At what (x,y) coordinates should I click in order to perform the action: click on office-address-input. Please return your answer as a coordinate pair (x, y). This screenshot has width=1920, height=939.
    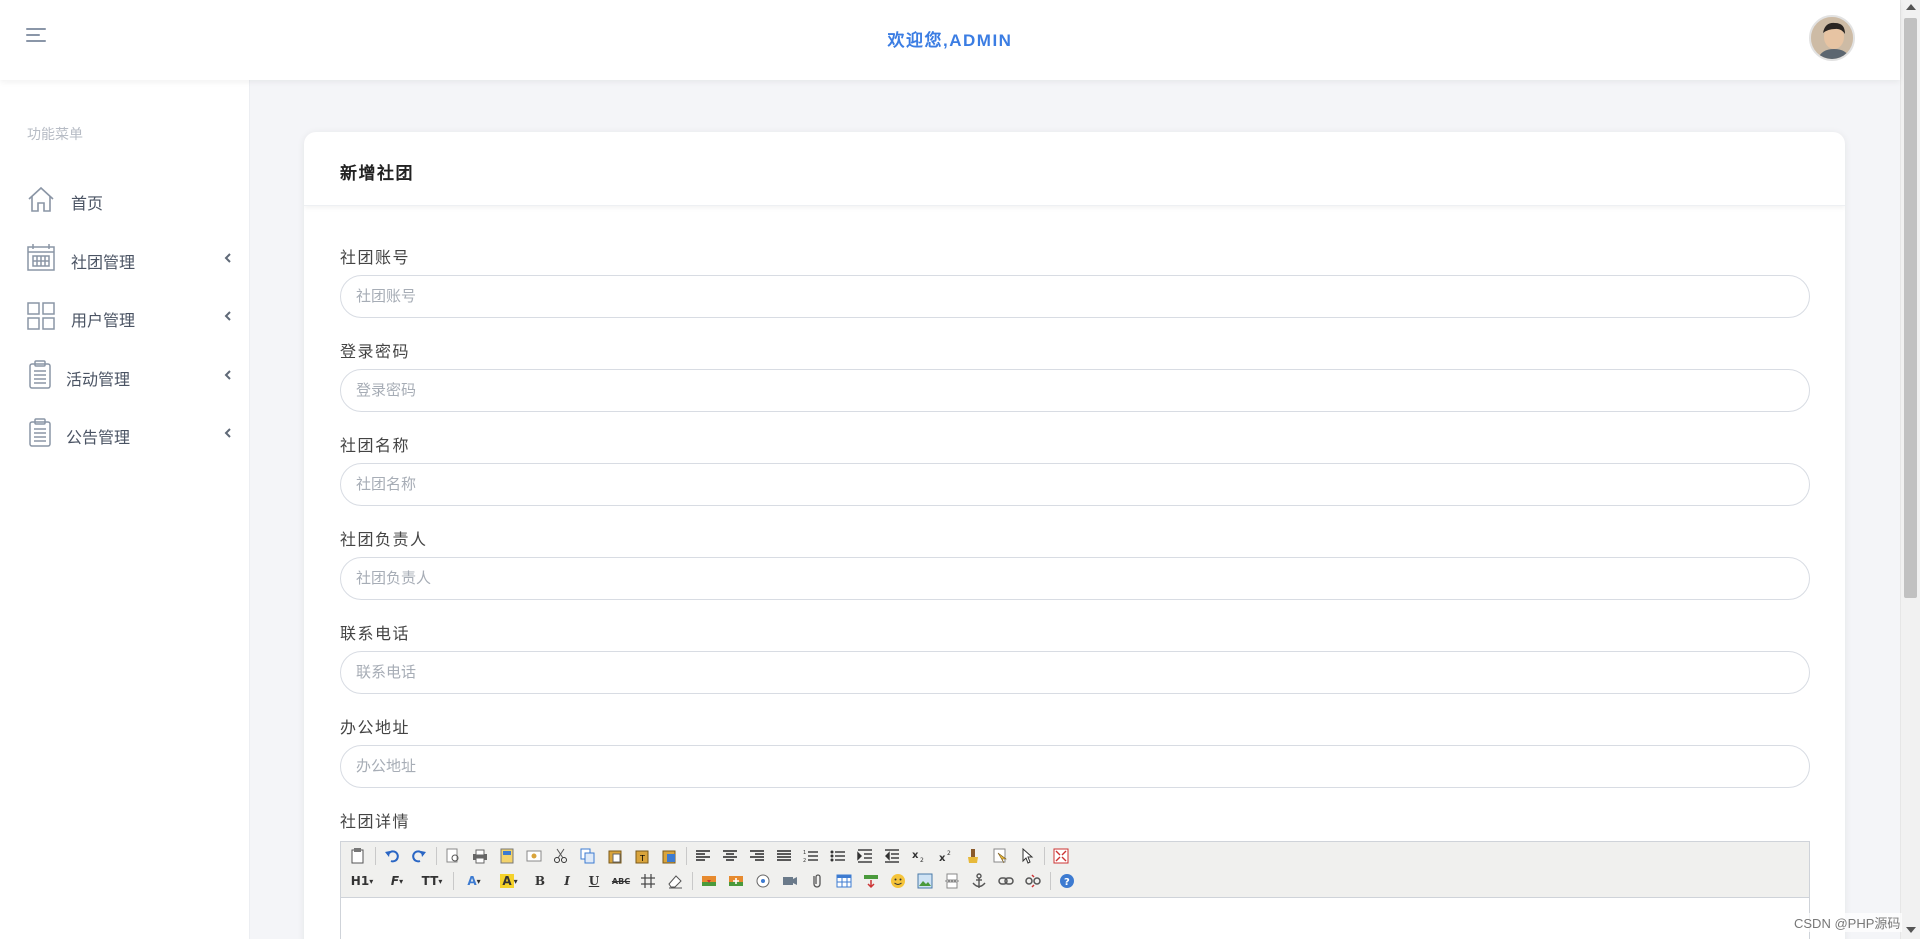
    Looking at the image, I should click on (1075, 766).